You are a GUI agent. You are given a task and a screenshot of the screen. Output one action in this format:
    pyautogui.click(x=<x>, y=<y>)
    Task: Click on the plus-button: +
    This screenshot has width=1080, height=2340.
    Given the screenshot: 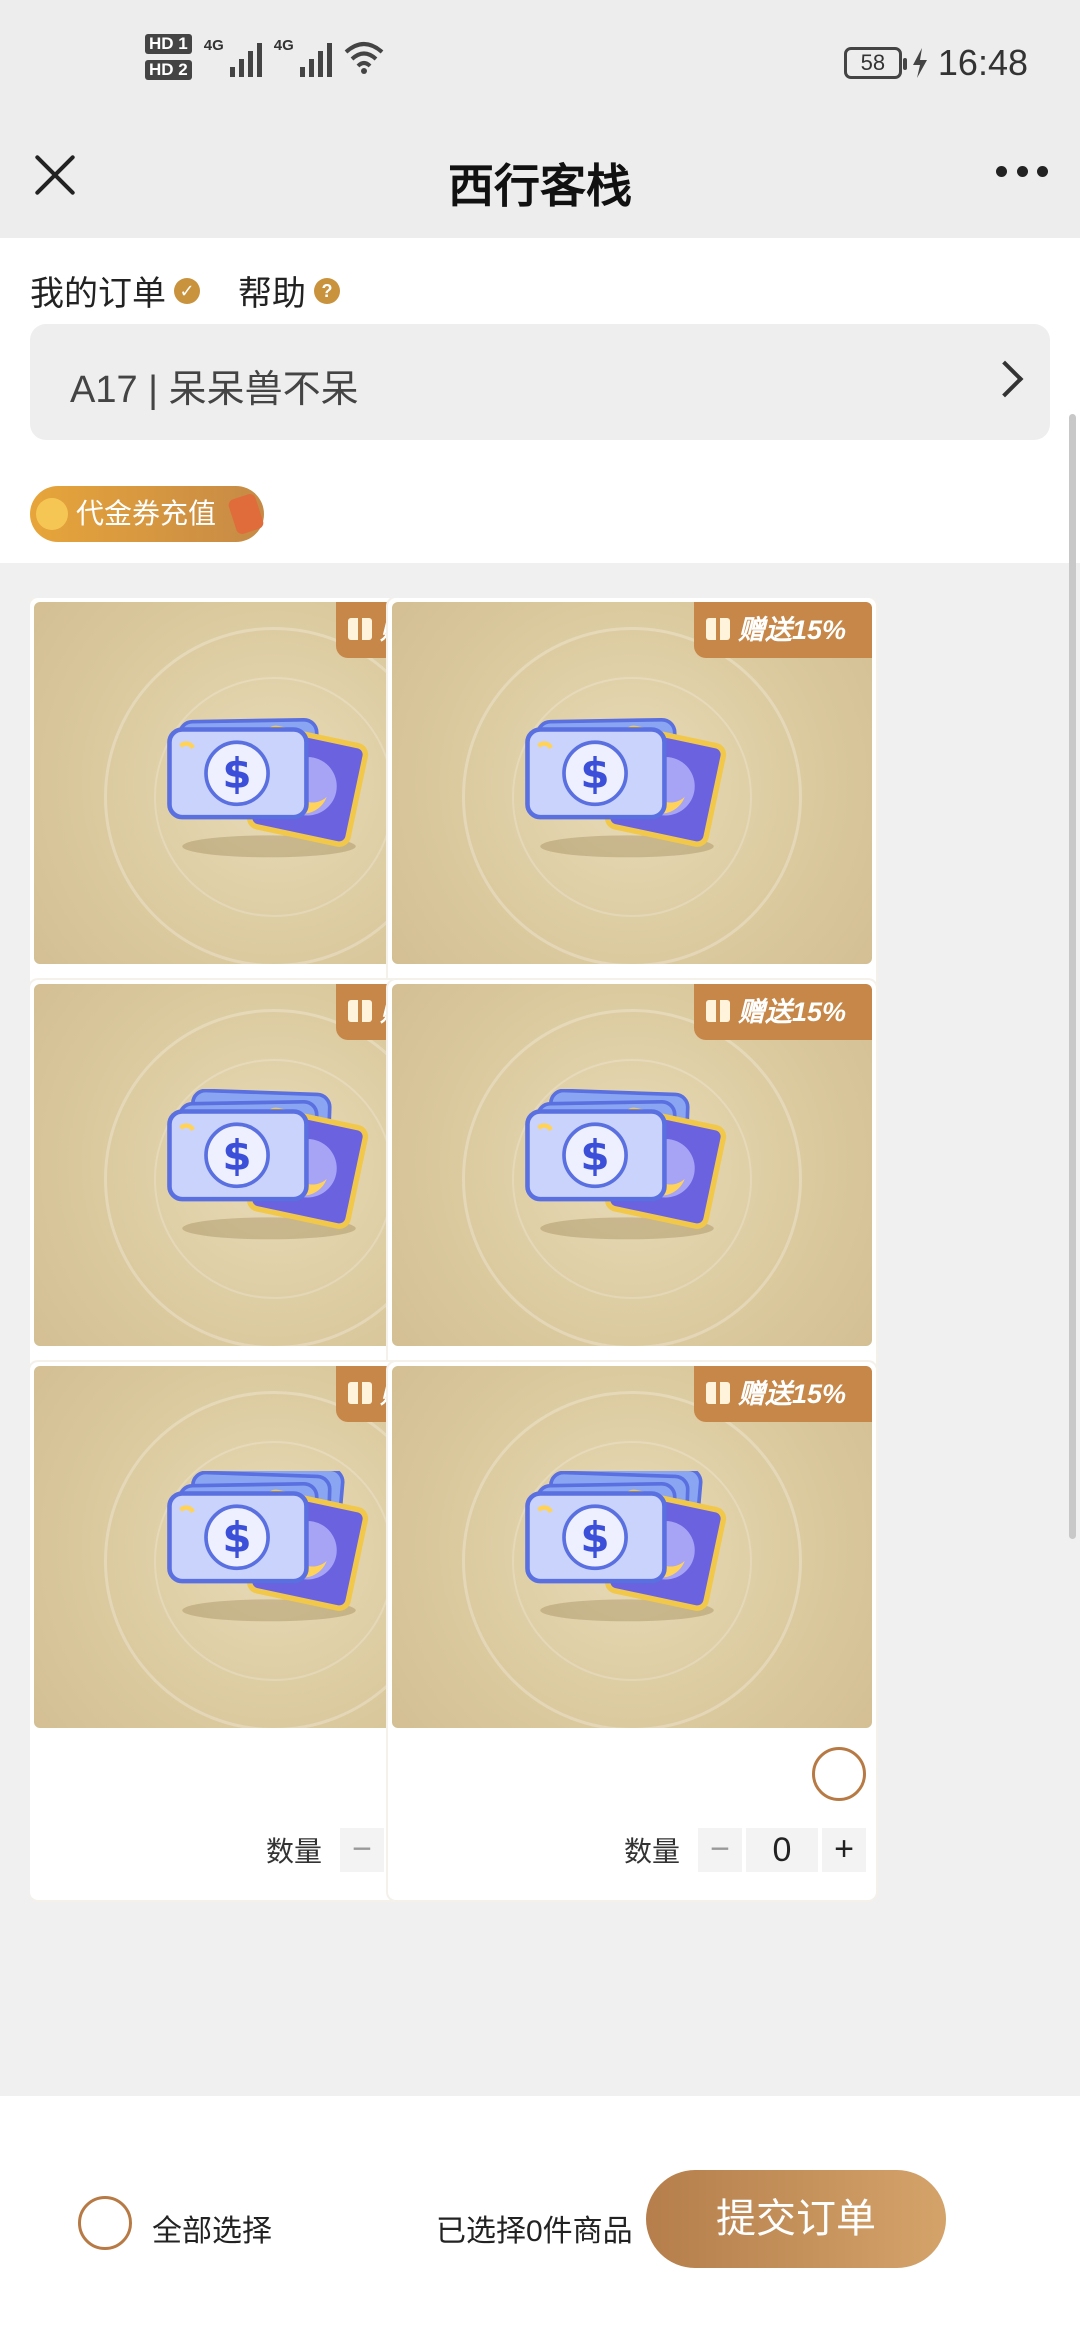 What is the action you would take?
    pyautogui.click(x=844, y=1850)
    